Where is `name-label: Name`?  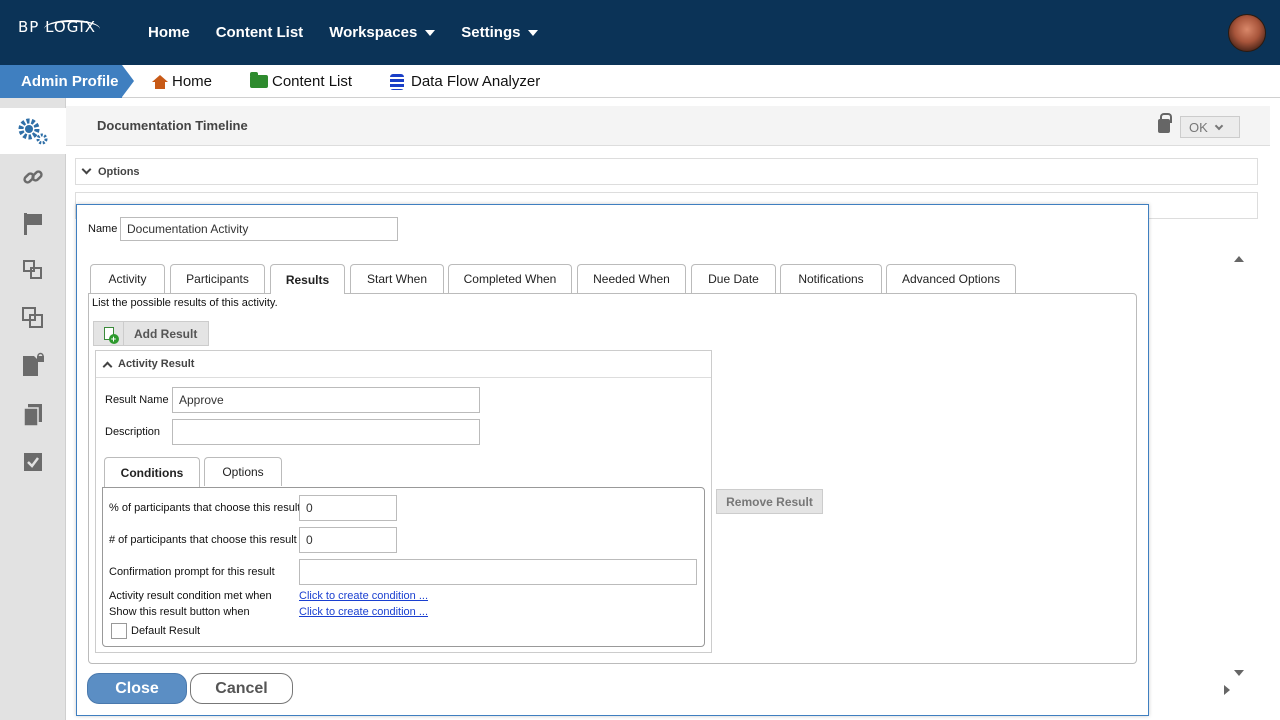 name-label: Name is located at coordinates (103, 229).